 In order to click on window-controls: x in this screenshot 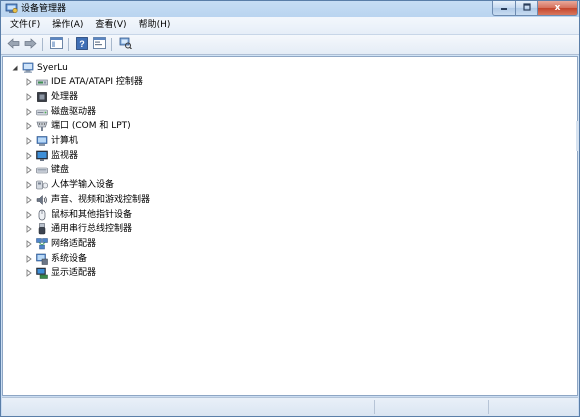, I will do `click(535, 8)`.